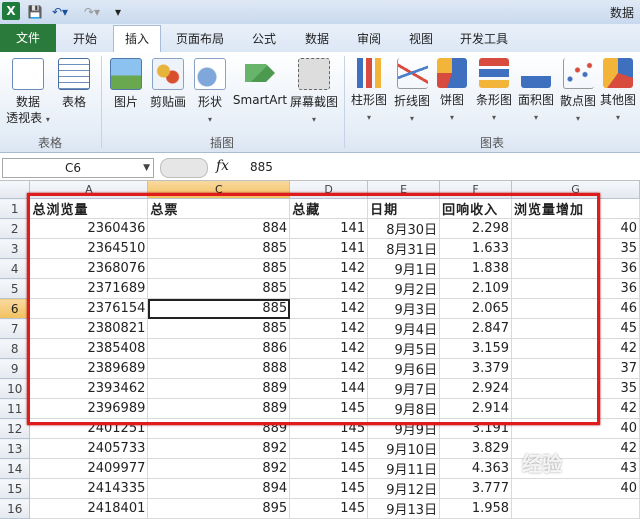 Image resolution: width=640 pixels, height=519 pixels. What do you see at coordinates (219, 508) in the screenshot?
I see `data-cell: 895` at bounding box center [219, 508].